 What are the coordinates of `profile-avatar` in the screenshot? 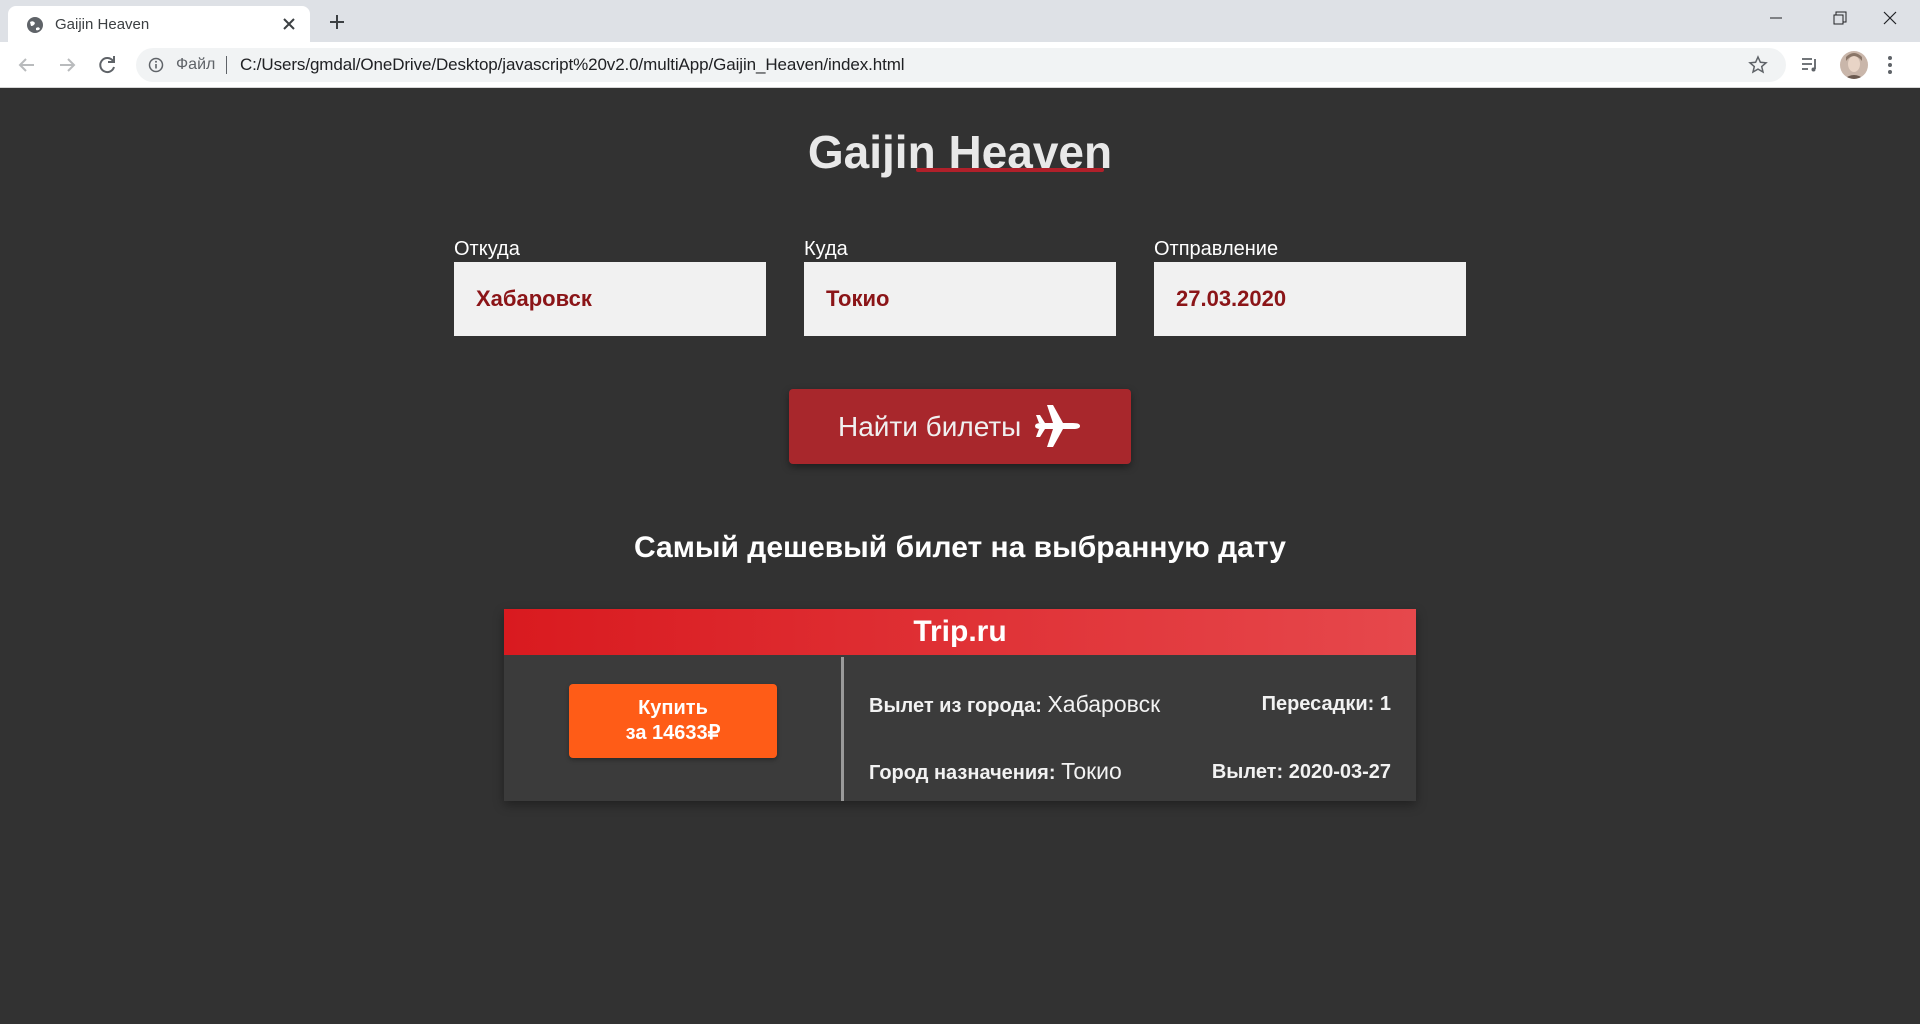 It's located at (1854, 65).